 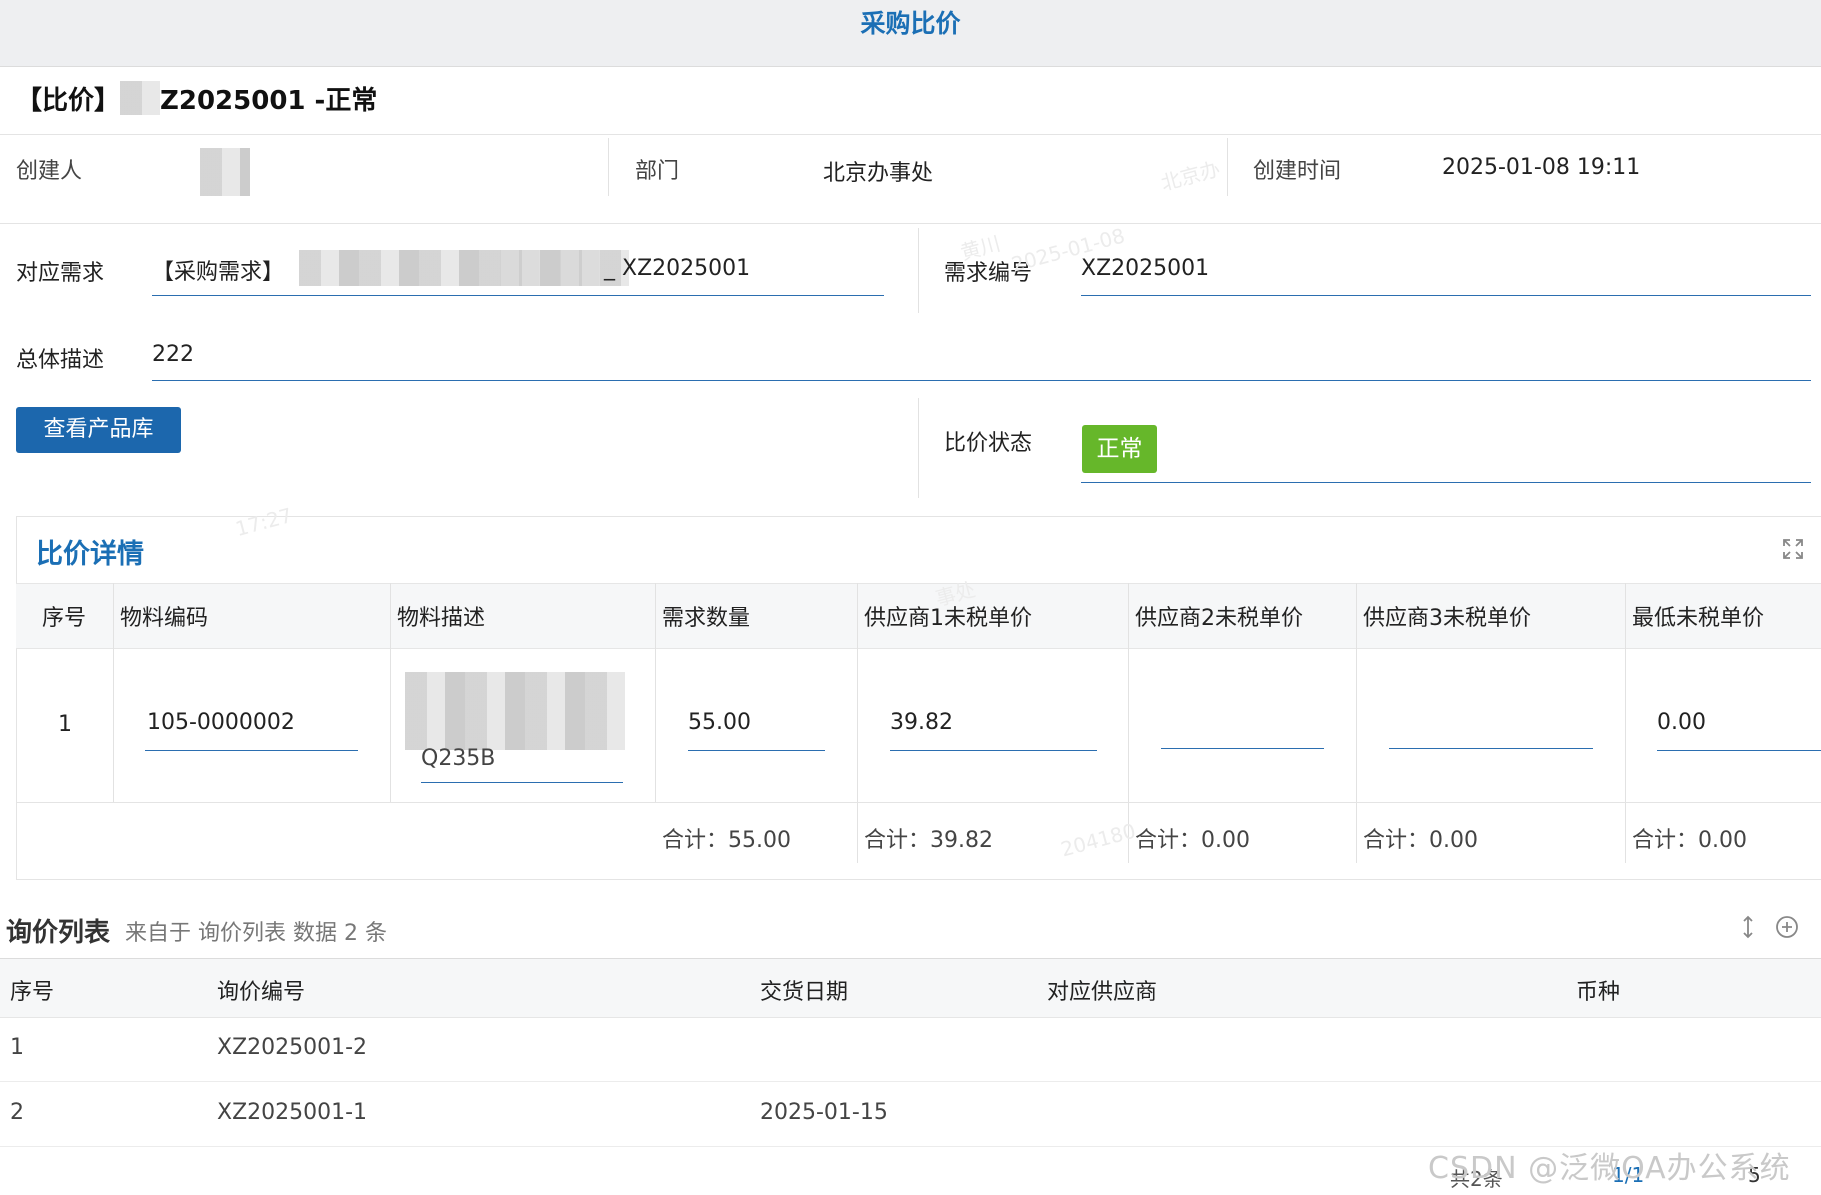 What do you see at coordinates (1242, 724) in the screenshot?
I see `price2-field` at bounding box center [1242, 724].